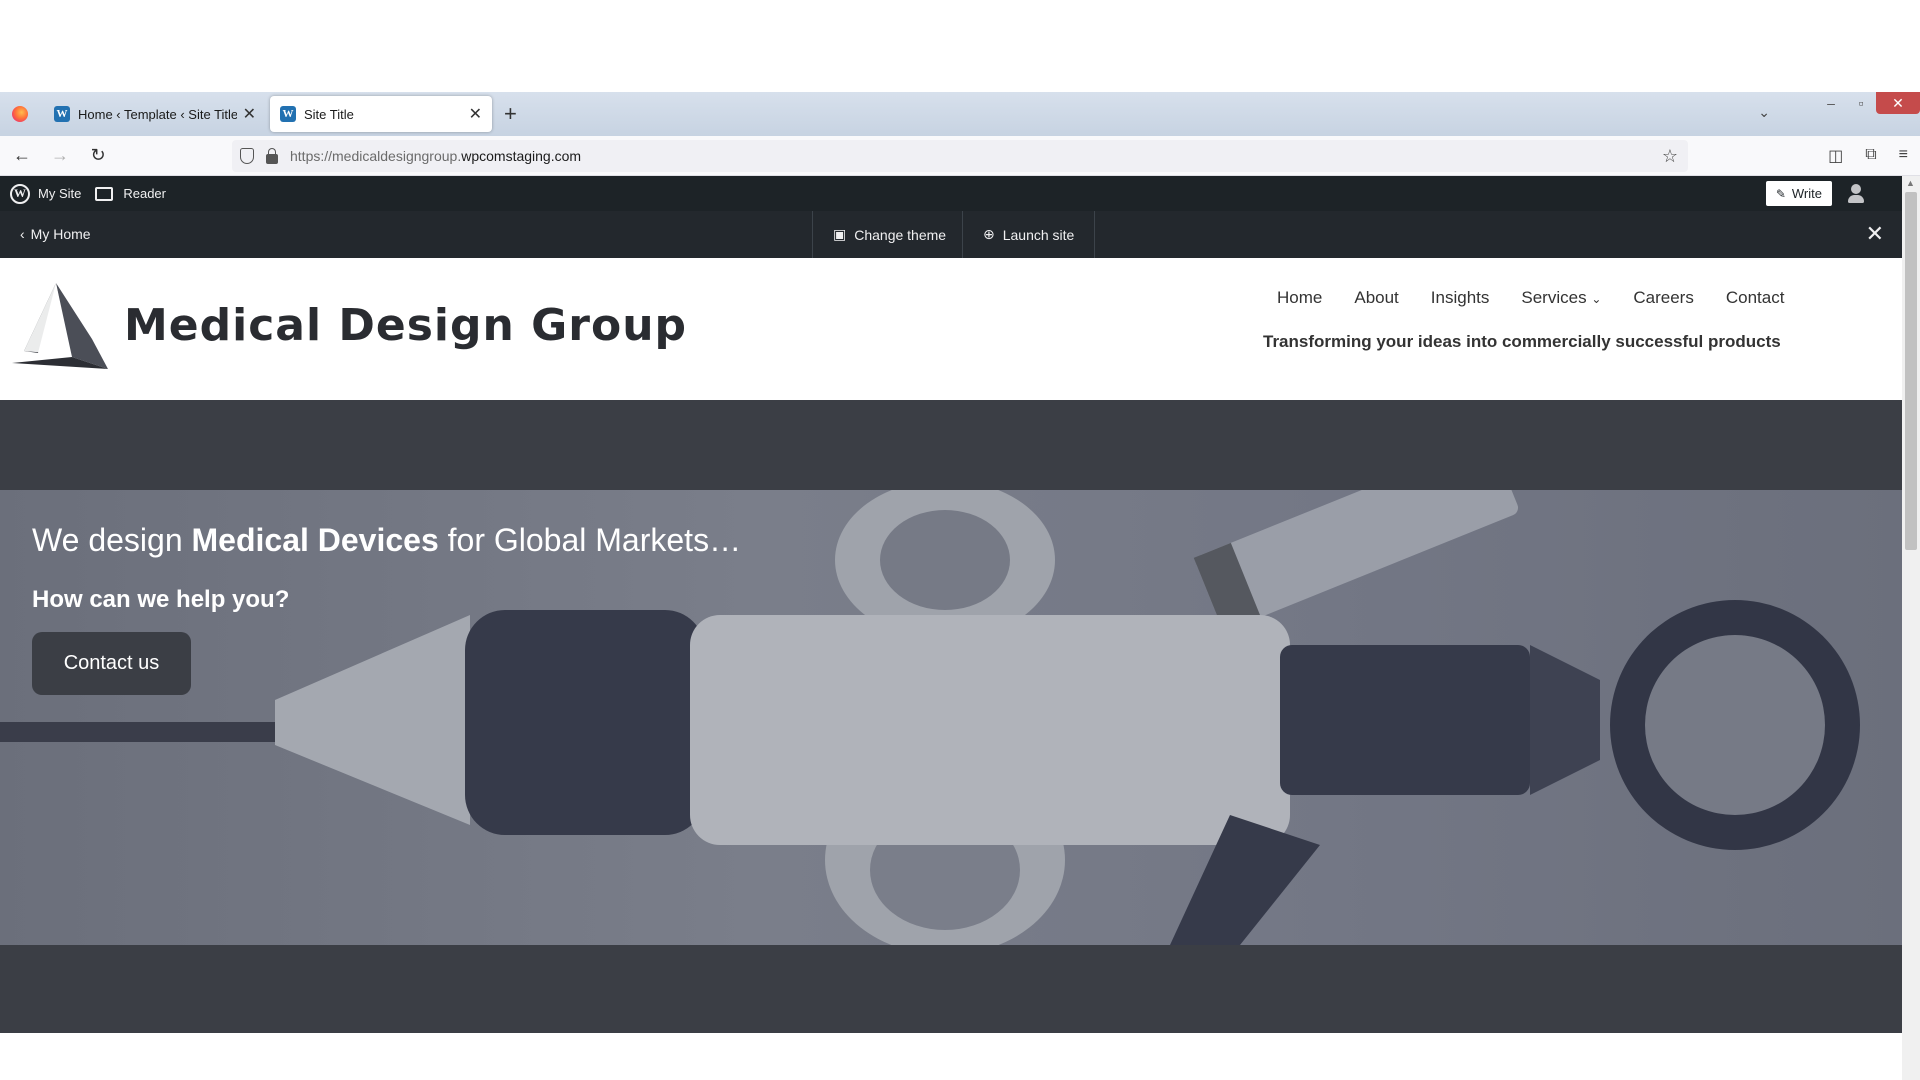  What do you see at coordinates (272, 155) in the screenshot?
I see `lock-icon` at bounding box center [272, 155].